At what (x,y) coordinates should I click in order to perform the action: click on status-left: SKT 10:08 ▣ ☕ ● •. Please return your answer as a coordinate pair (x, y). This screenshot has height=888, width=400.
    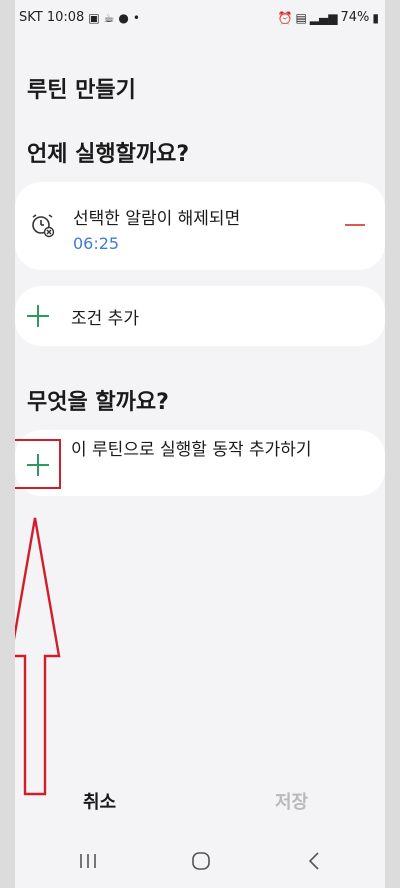
    Looking at the image, I should click on (79, 17).